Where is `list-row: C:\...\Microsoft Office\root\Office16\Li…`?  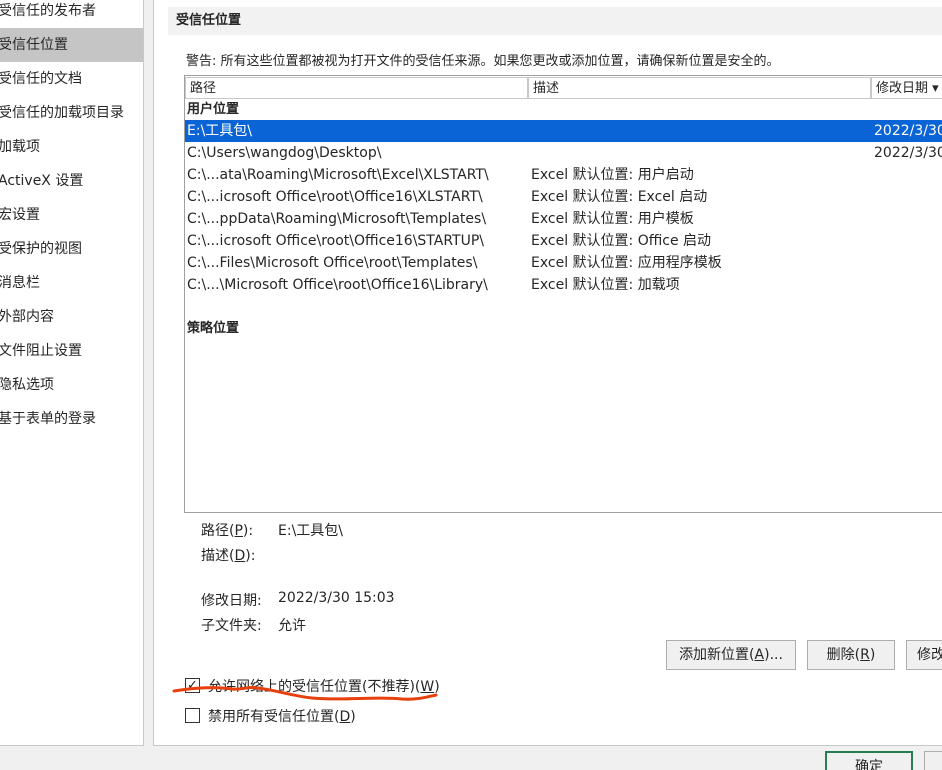
list-row: C:\...\Microsoft Office\root\Office16\Li… is located at coordinates (563, 285).